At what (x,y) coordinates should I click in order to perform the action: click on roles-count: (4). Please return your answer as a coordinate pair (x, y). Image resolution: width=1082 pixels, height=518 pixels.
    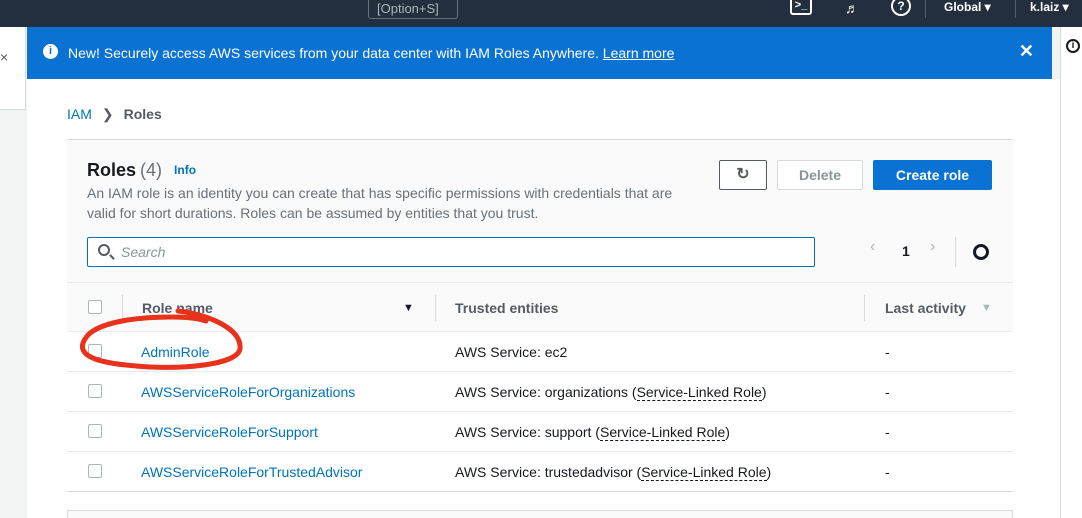
    Looking at the image, I should click on (151, 170).